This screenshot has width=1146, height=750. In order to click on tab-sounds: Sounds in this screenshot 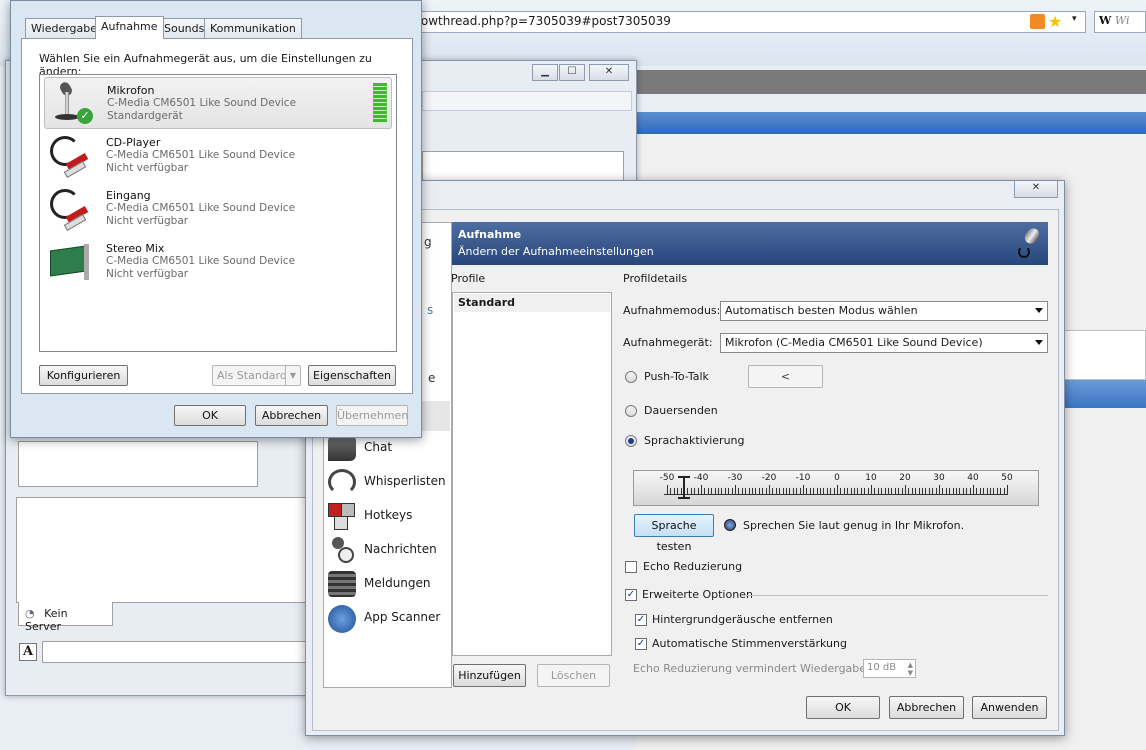, I will do `click(184, 28)`.